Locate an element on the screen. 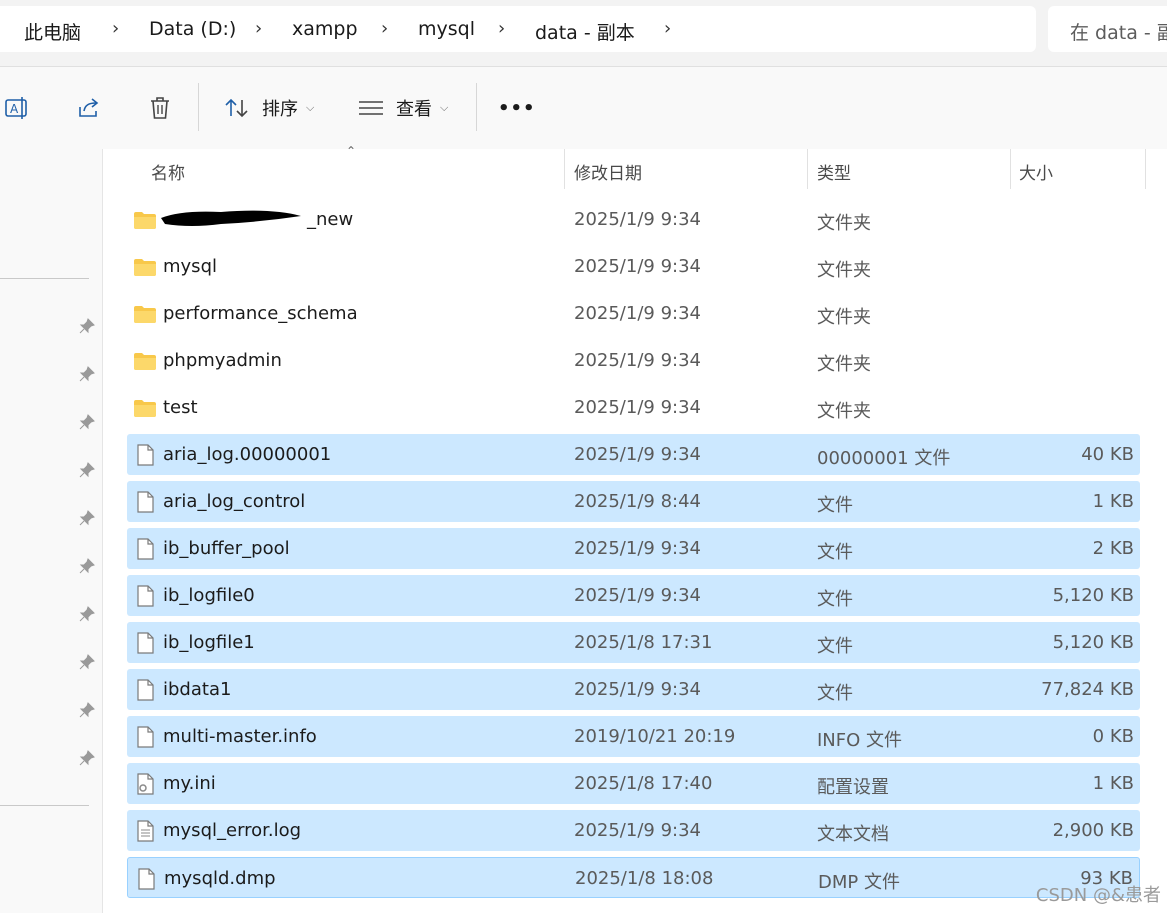 Image resolution: width=1167 pixels, height=913 pixels. file-row: phpmyadmin 2025/1/9 9:34 文件夹 is located at coordinates (633, 360).